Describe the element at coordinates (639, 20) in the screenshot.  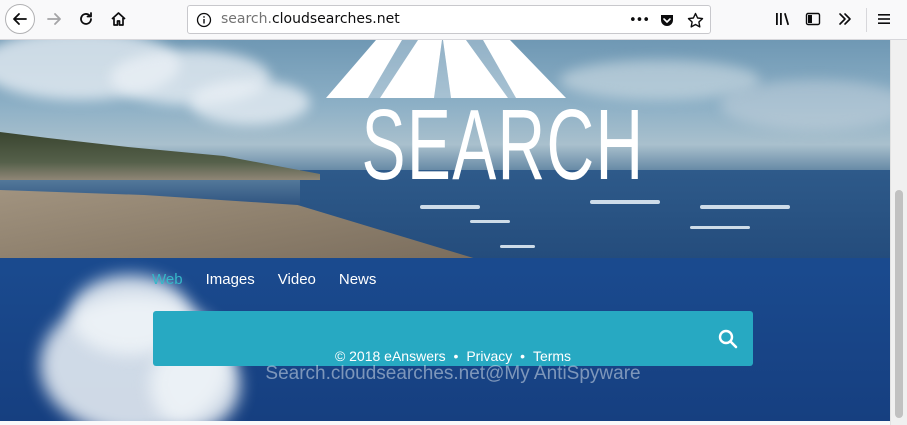
I see `page-actions-button: •••` at that location.